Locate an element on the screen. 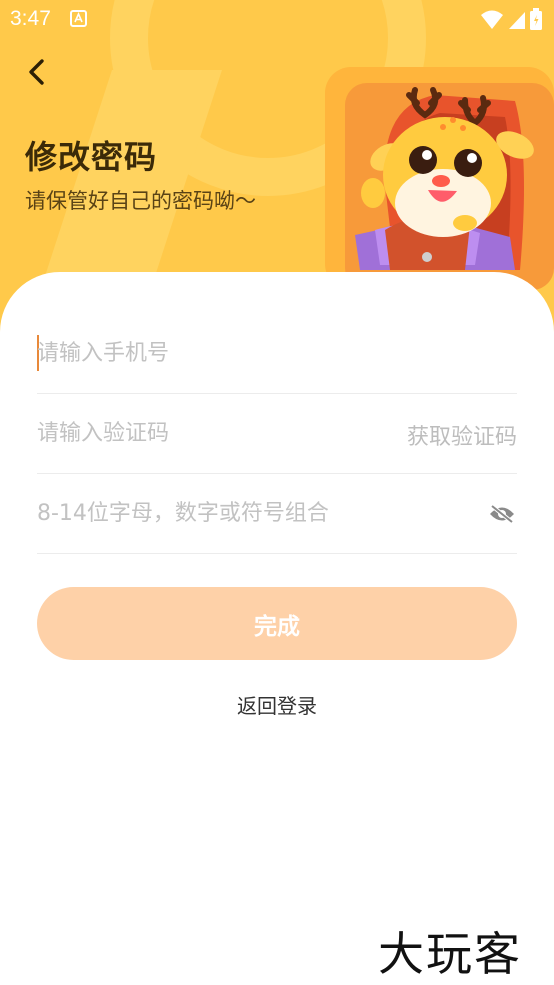 This screenshot has width=554, height=985. back-button is located at coordinates (38, 72).